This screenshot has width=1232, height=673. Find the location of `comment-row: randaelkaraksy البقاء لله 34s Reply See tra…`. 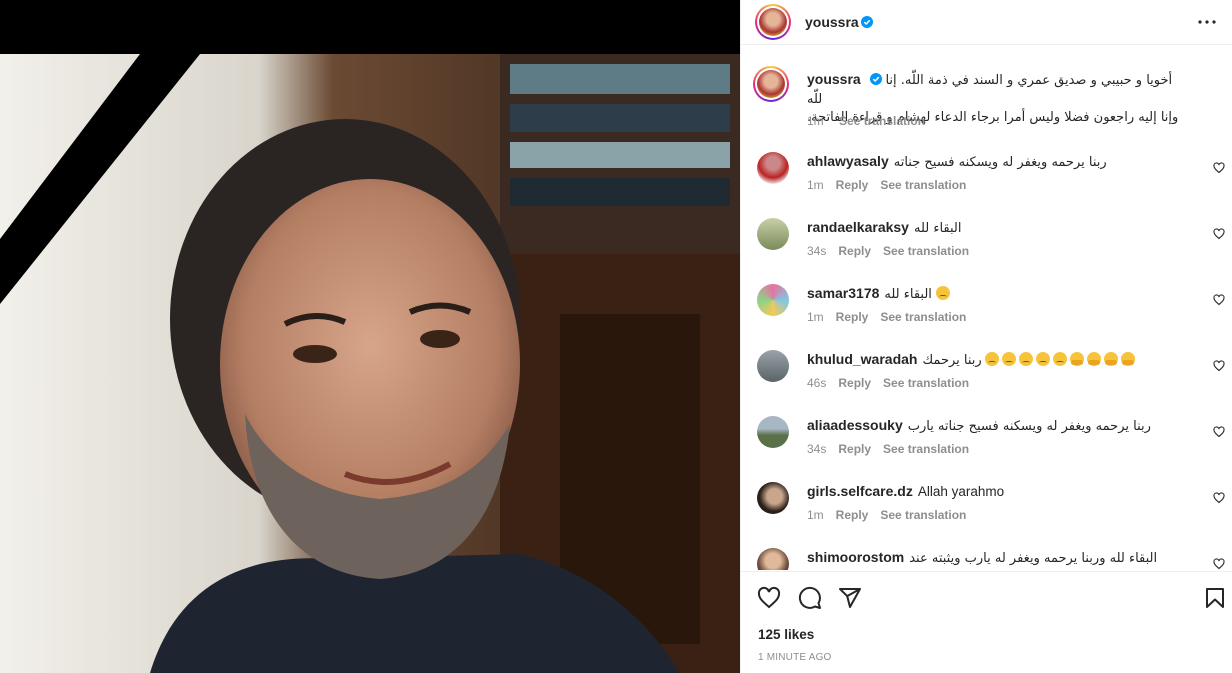

comment-row: randaelkaraksy البقاء لله 34s Reply See tra… is located at coordinates (986, 239).